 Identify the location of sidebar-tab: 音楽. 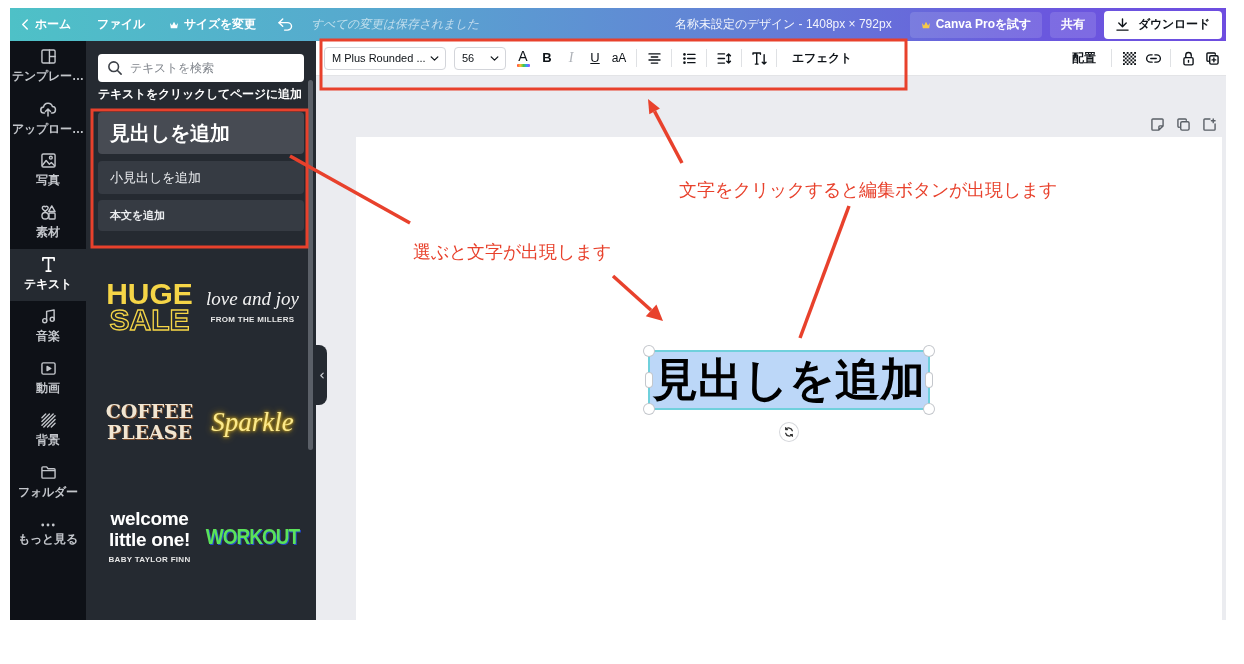
(48, 327).